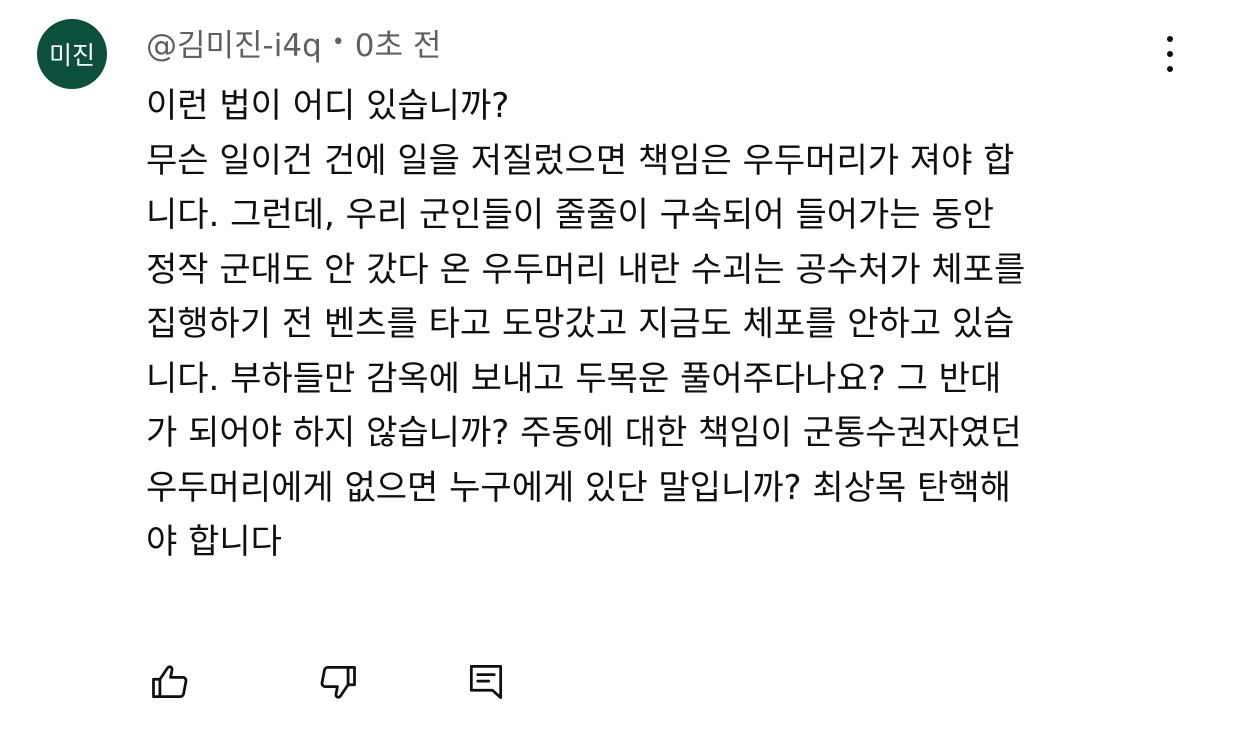 The height and width of the screenshot is (737, 1242). Describe the element at coordinates (584, 433) in the screenshot. I see `comment-line: 가 되어야 하지 않습니까? 주동에 대한 책임이 군통수권자였던` at that location.